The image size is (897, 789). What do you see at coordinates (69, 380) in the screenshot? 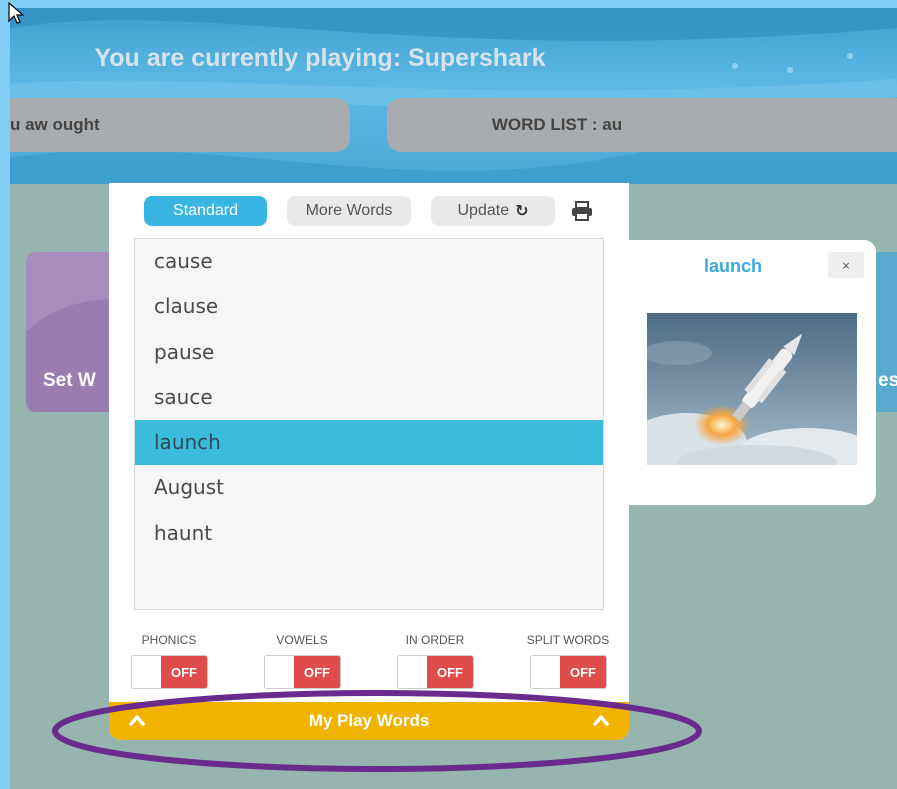
I see `set-words-label: Set W` at bounding box center [69, 380].